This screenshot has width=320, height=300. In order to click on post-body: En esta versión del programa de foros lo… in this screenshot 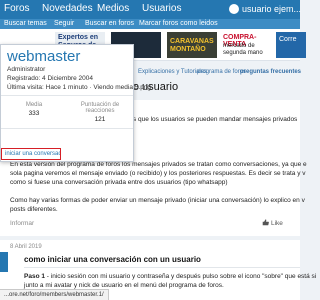, I will do `click(158, 173)`.